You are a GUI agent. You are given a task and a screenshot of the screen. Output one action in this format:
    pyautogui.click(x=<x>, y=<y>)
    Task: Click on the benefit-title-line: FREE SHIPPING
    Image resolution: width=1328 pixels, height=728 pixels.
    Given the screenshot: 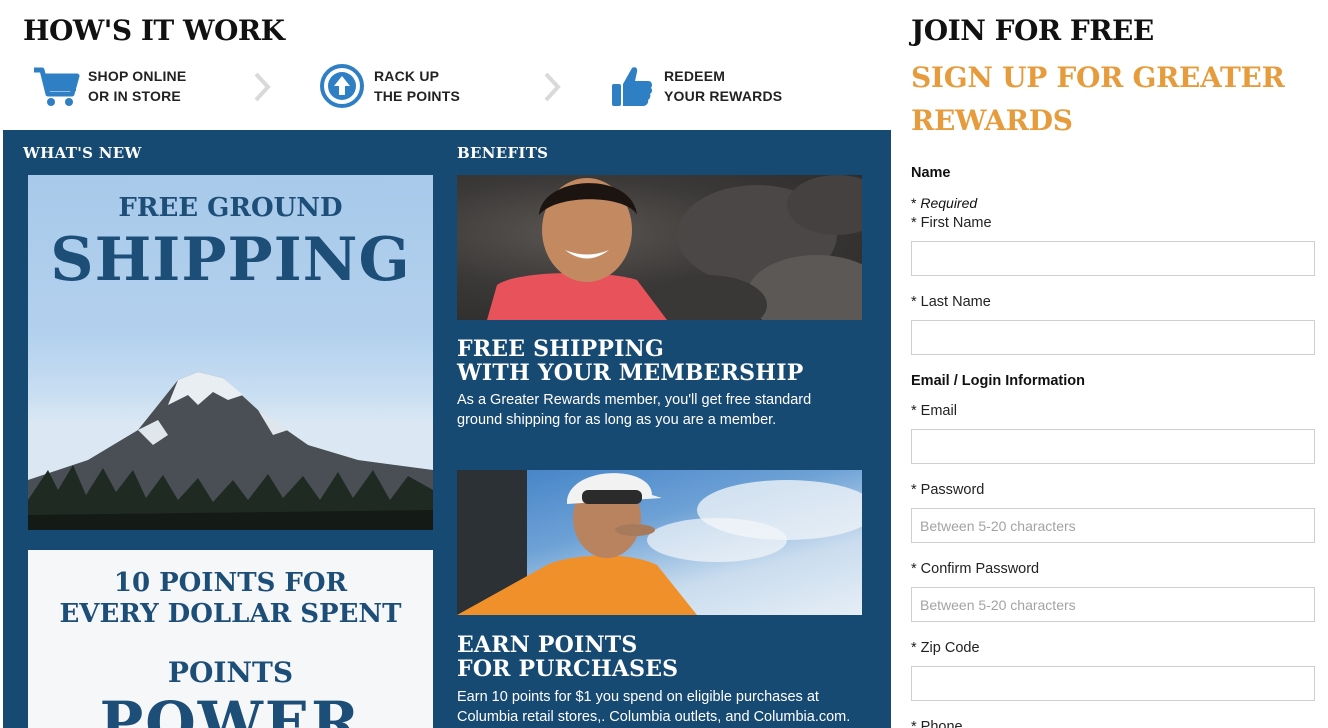 What is the action you would take?
    pyautogui.click(x=560, y=349)
    